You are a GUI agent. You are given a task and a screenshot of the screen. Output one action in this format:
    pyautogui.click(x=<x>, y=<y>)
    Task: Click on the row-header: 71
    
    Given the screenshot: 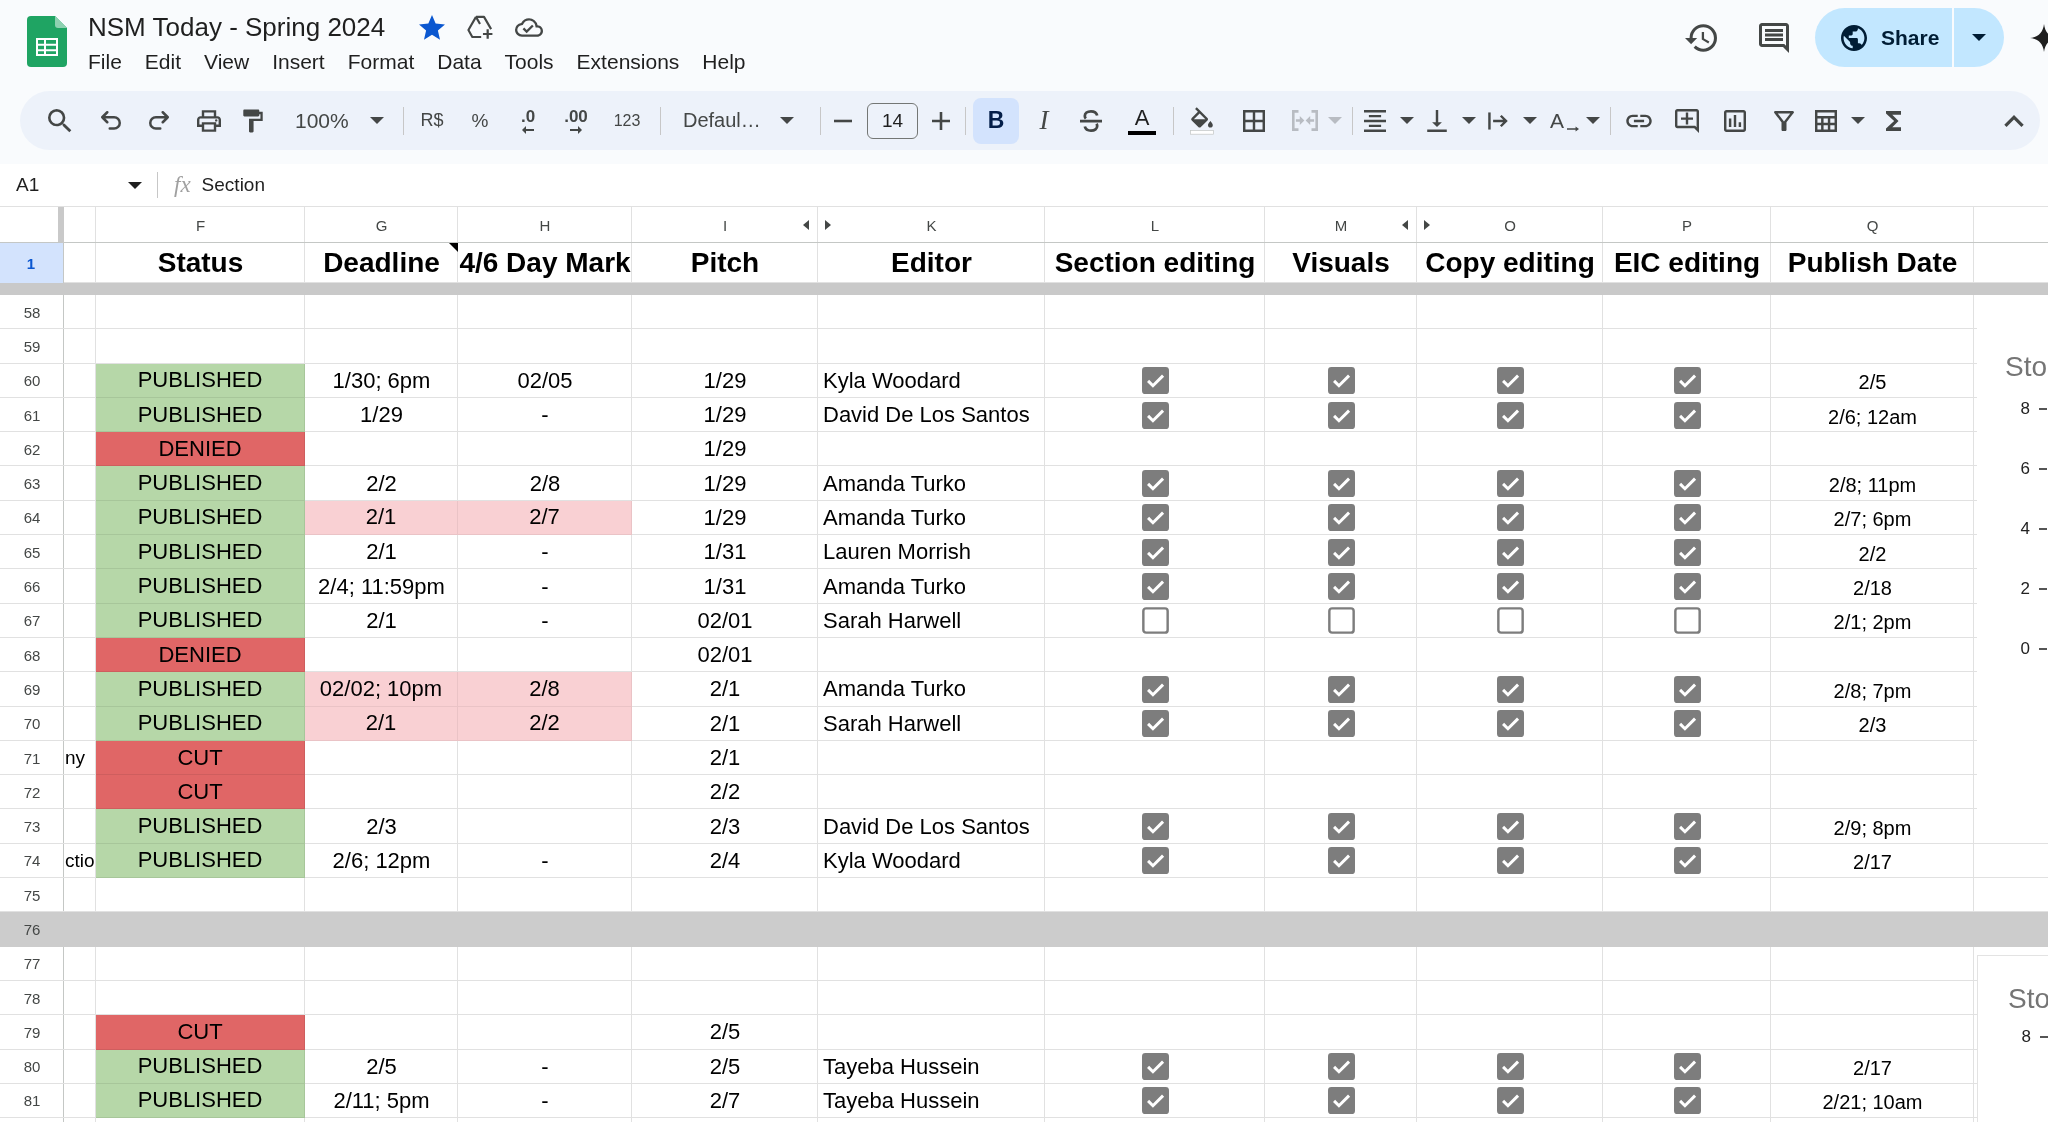 What is the action you would take?
    pyautogui.click(x=32, y=758)
    